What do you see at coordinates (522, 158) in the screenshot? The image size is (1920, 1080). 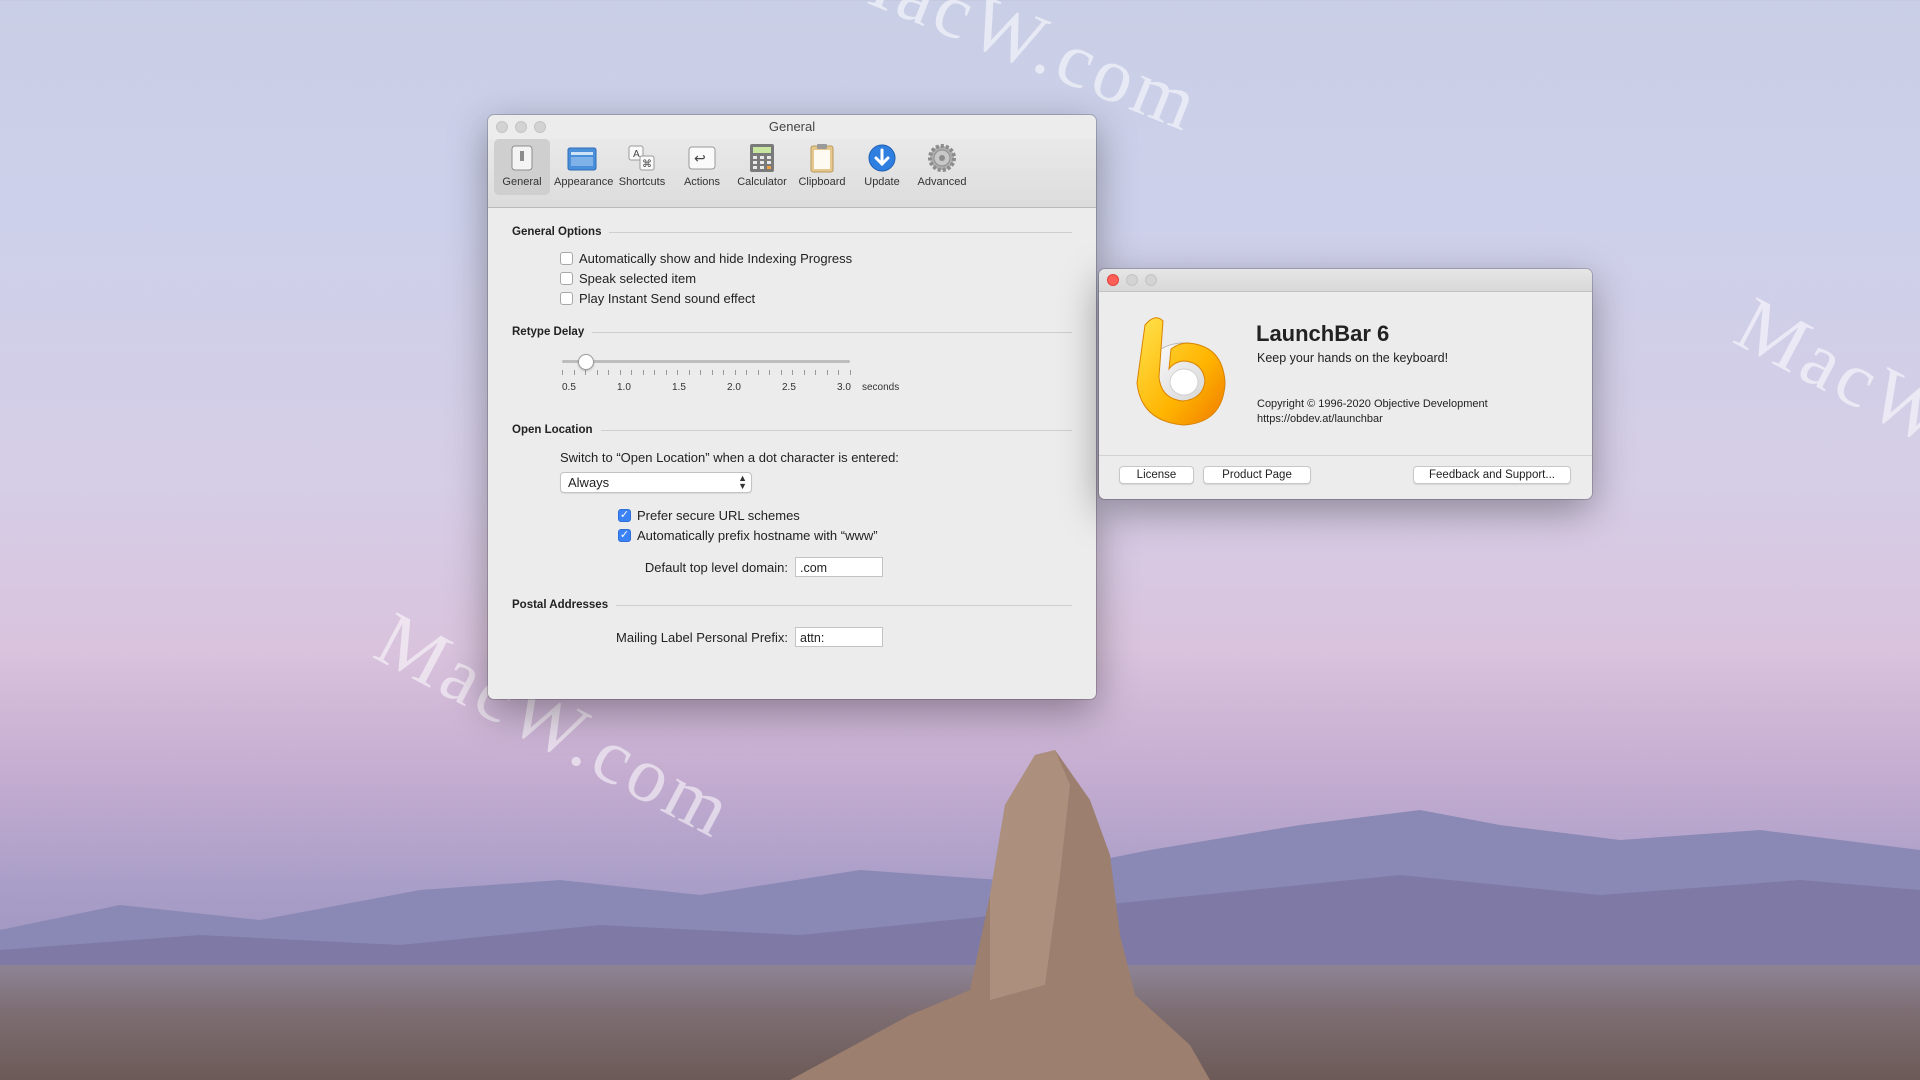 I see `general-icon` at bounding box center [522, 158].